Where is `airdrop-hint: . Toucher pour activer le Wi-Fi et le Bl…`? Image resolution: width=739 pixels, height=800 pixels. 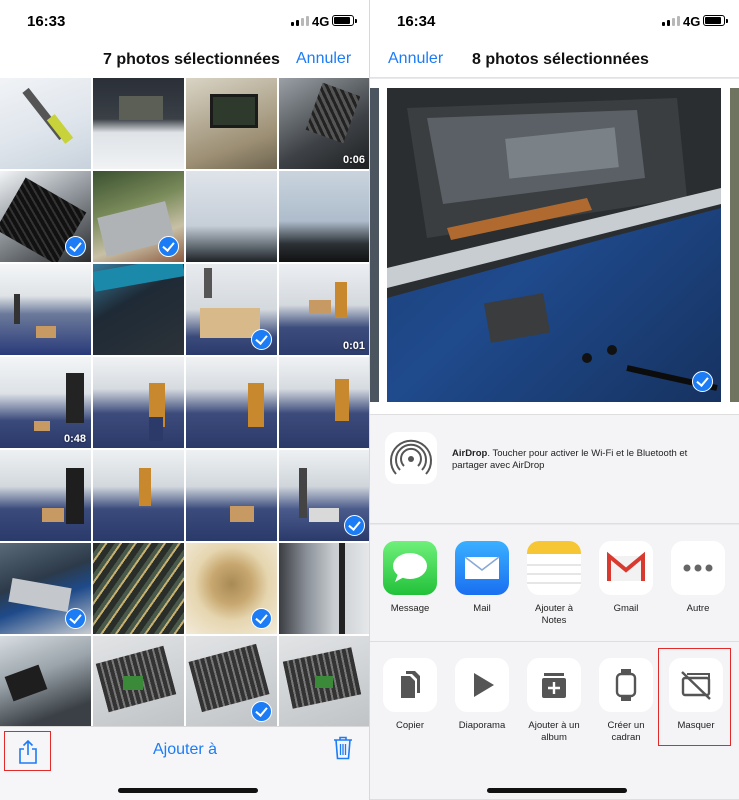
airdrop-hint: . Toucher pour activer le Wi-Fi et le Bl… is located at coordinates (570, 459).